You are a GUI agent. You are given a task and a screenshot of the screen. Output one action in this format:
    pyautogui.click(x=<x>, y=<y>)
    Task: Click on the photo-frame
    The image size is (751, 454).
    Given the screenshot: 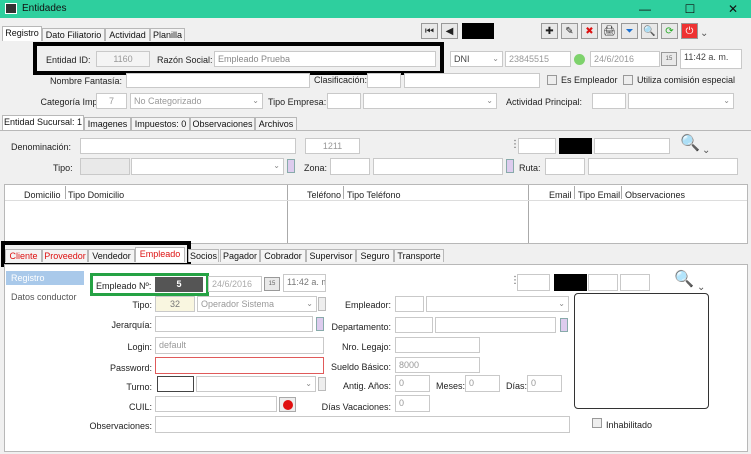 What is the action you would take?
    pyautogui.click(x=641, y=351)
    